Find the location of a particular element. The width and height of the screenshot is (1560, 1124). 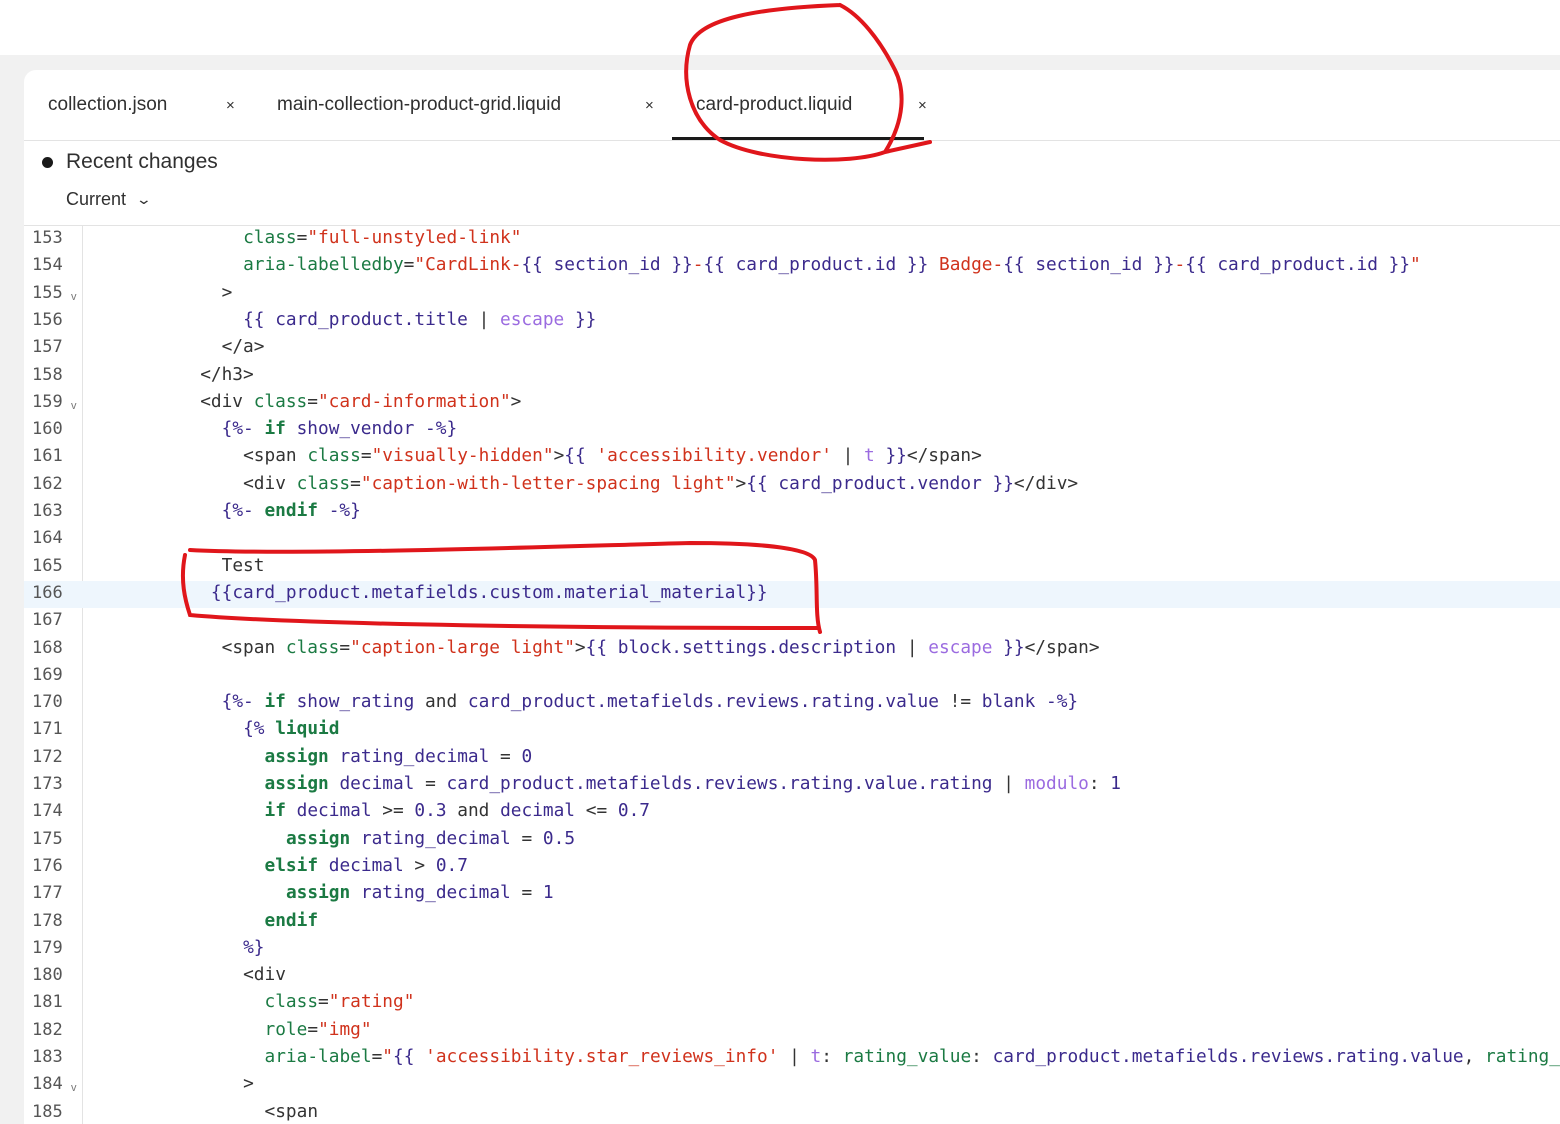

code-variable: {{ section_id }} is located at coordinates (607, 265).